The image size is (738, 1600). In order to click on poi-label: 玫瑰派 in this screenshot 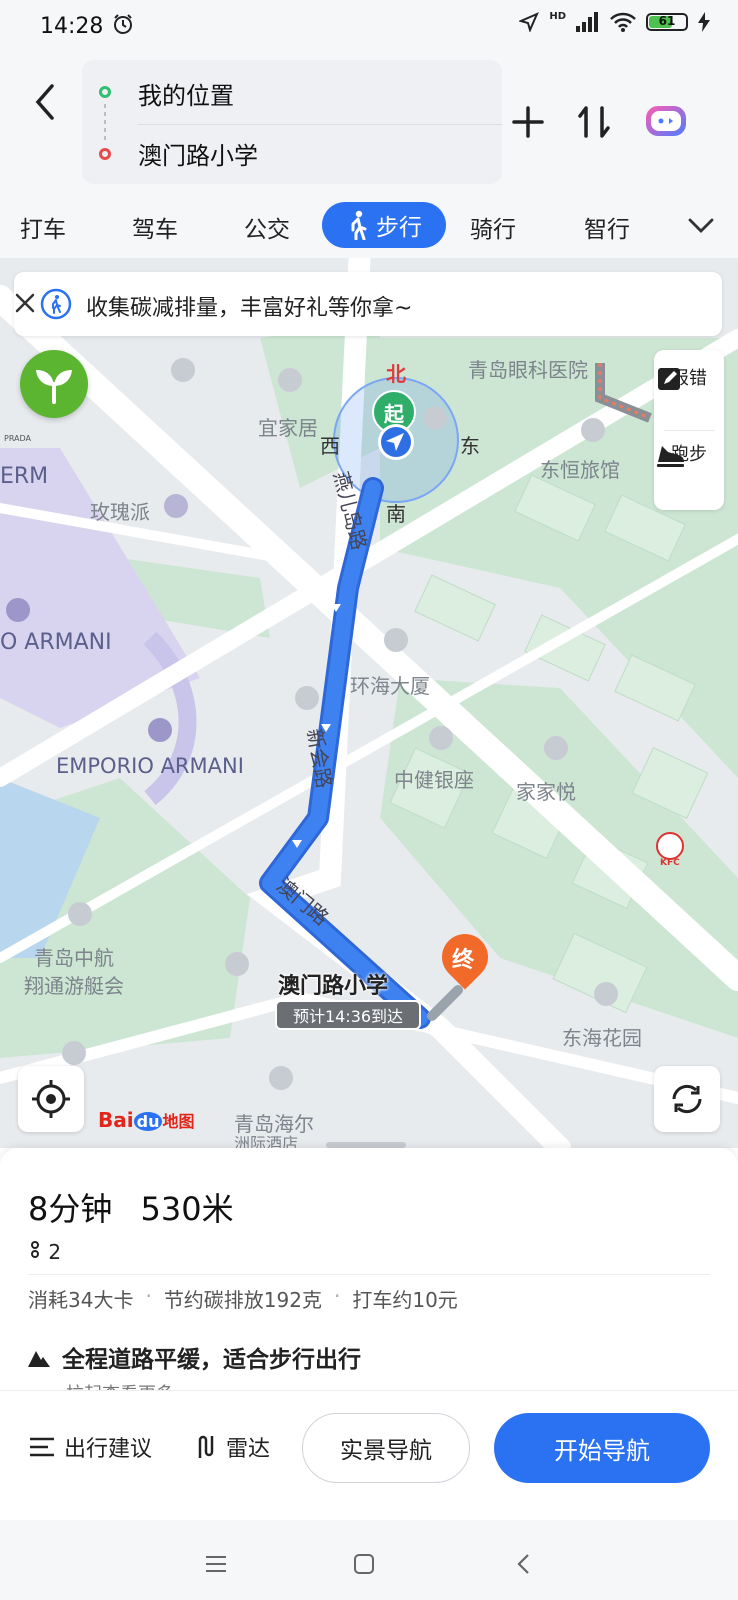, I will do `click(120, 512)`.